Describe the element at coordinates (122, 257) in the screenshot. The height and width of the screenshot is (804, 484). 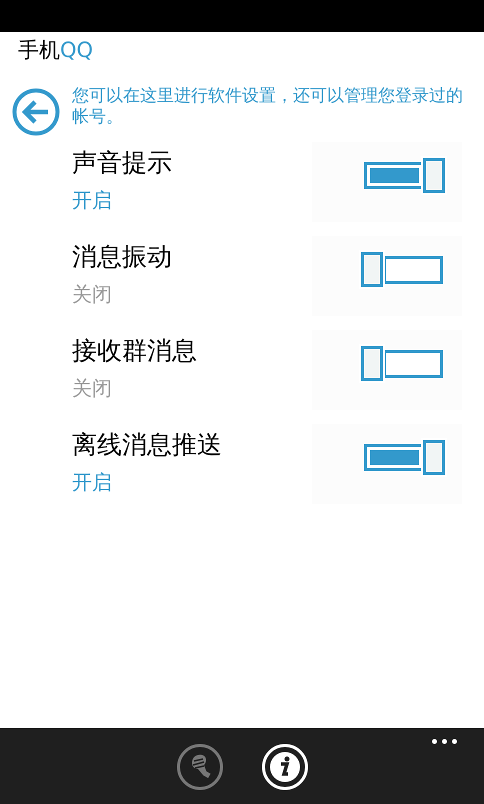
I see `setting-label: 消息振动` at that location.